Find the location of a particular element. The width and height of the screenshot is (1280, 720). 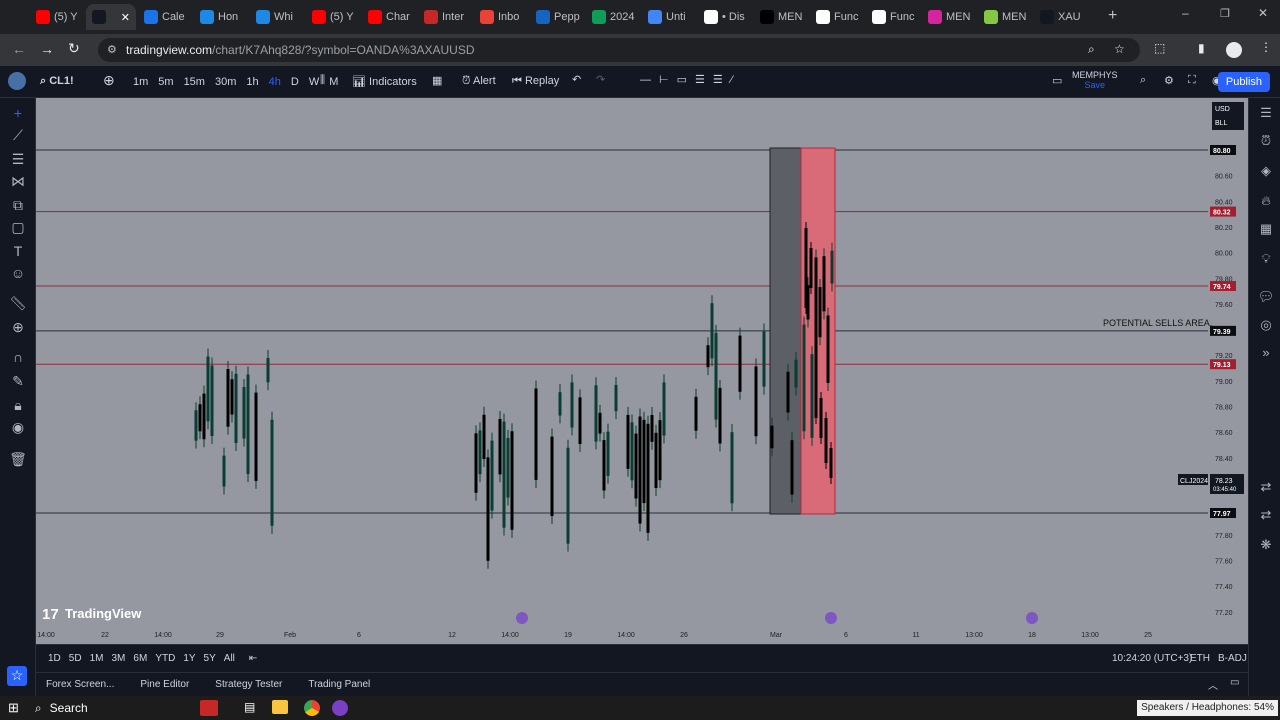

redo-icon: ↷ is located at coordinates (600, 79).